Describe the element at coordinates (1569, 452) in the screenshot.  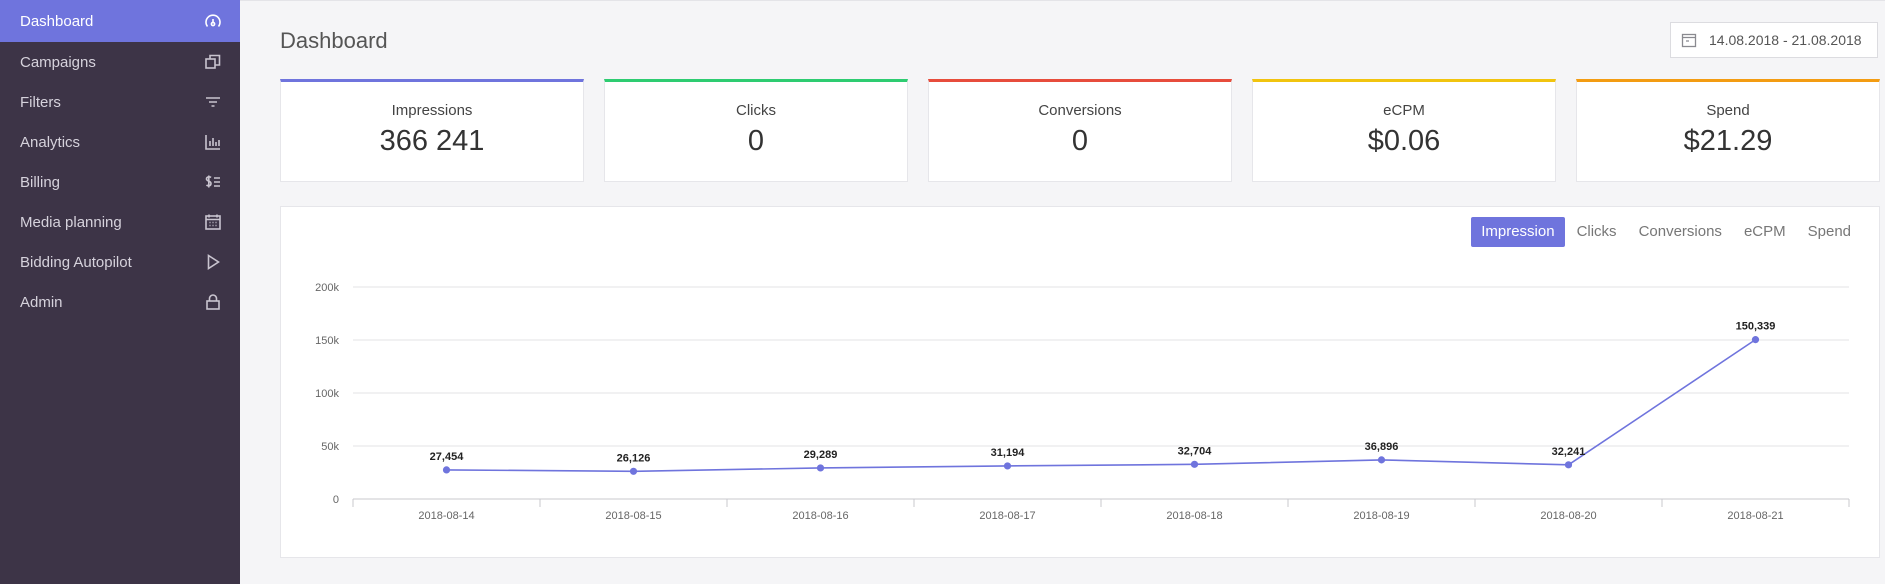
I see `data-label: 32,241` at that location.